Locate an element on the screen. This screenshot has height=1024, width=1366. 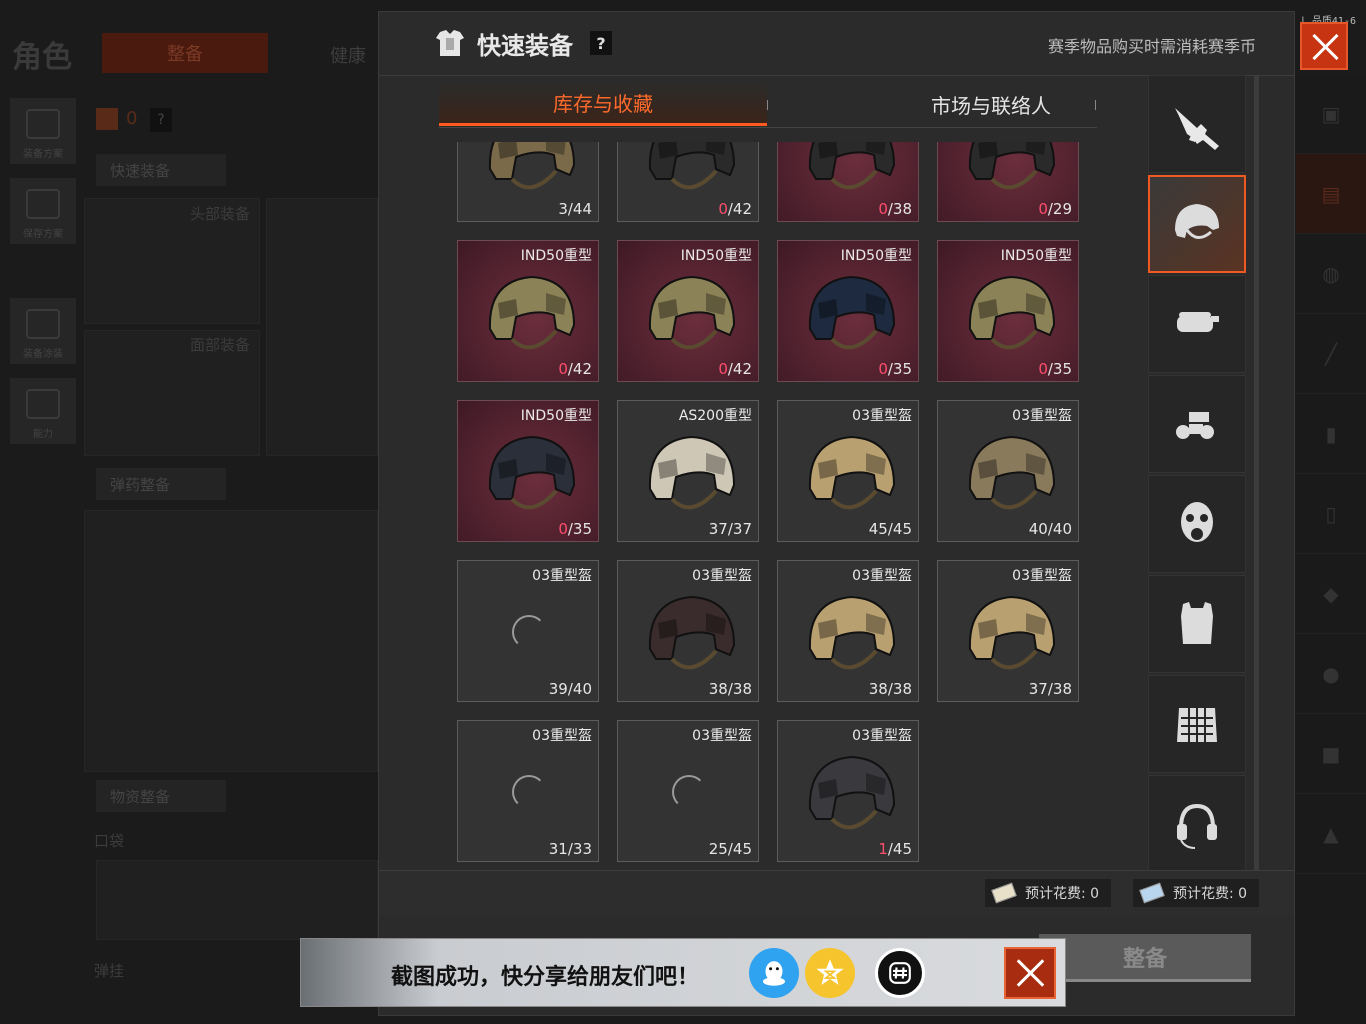
toast-message: 截图成功，快分享给朋友们吧！ is located at coordinates (545, 977).